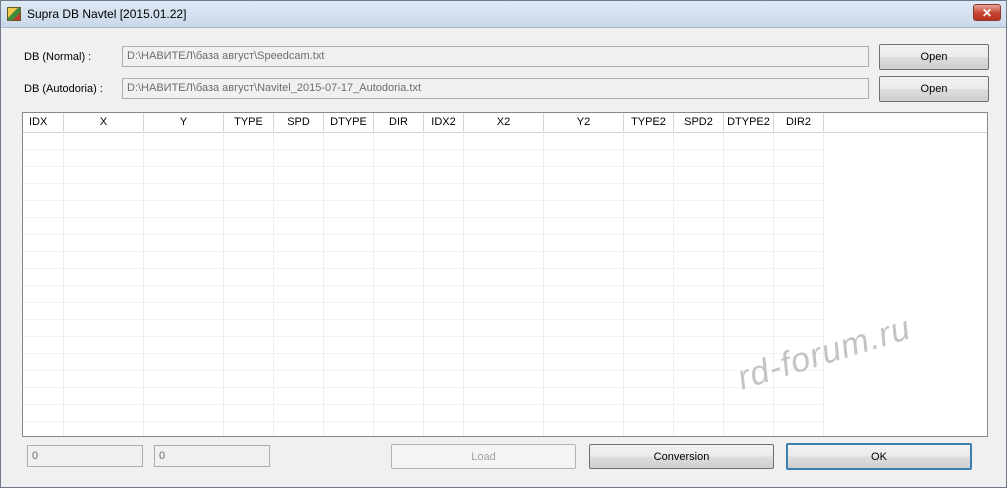 This screenshot has width=1007, height=488. I want to click on conversion-button: Conversion, so click(681, 456).